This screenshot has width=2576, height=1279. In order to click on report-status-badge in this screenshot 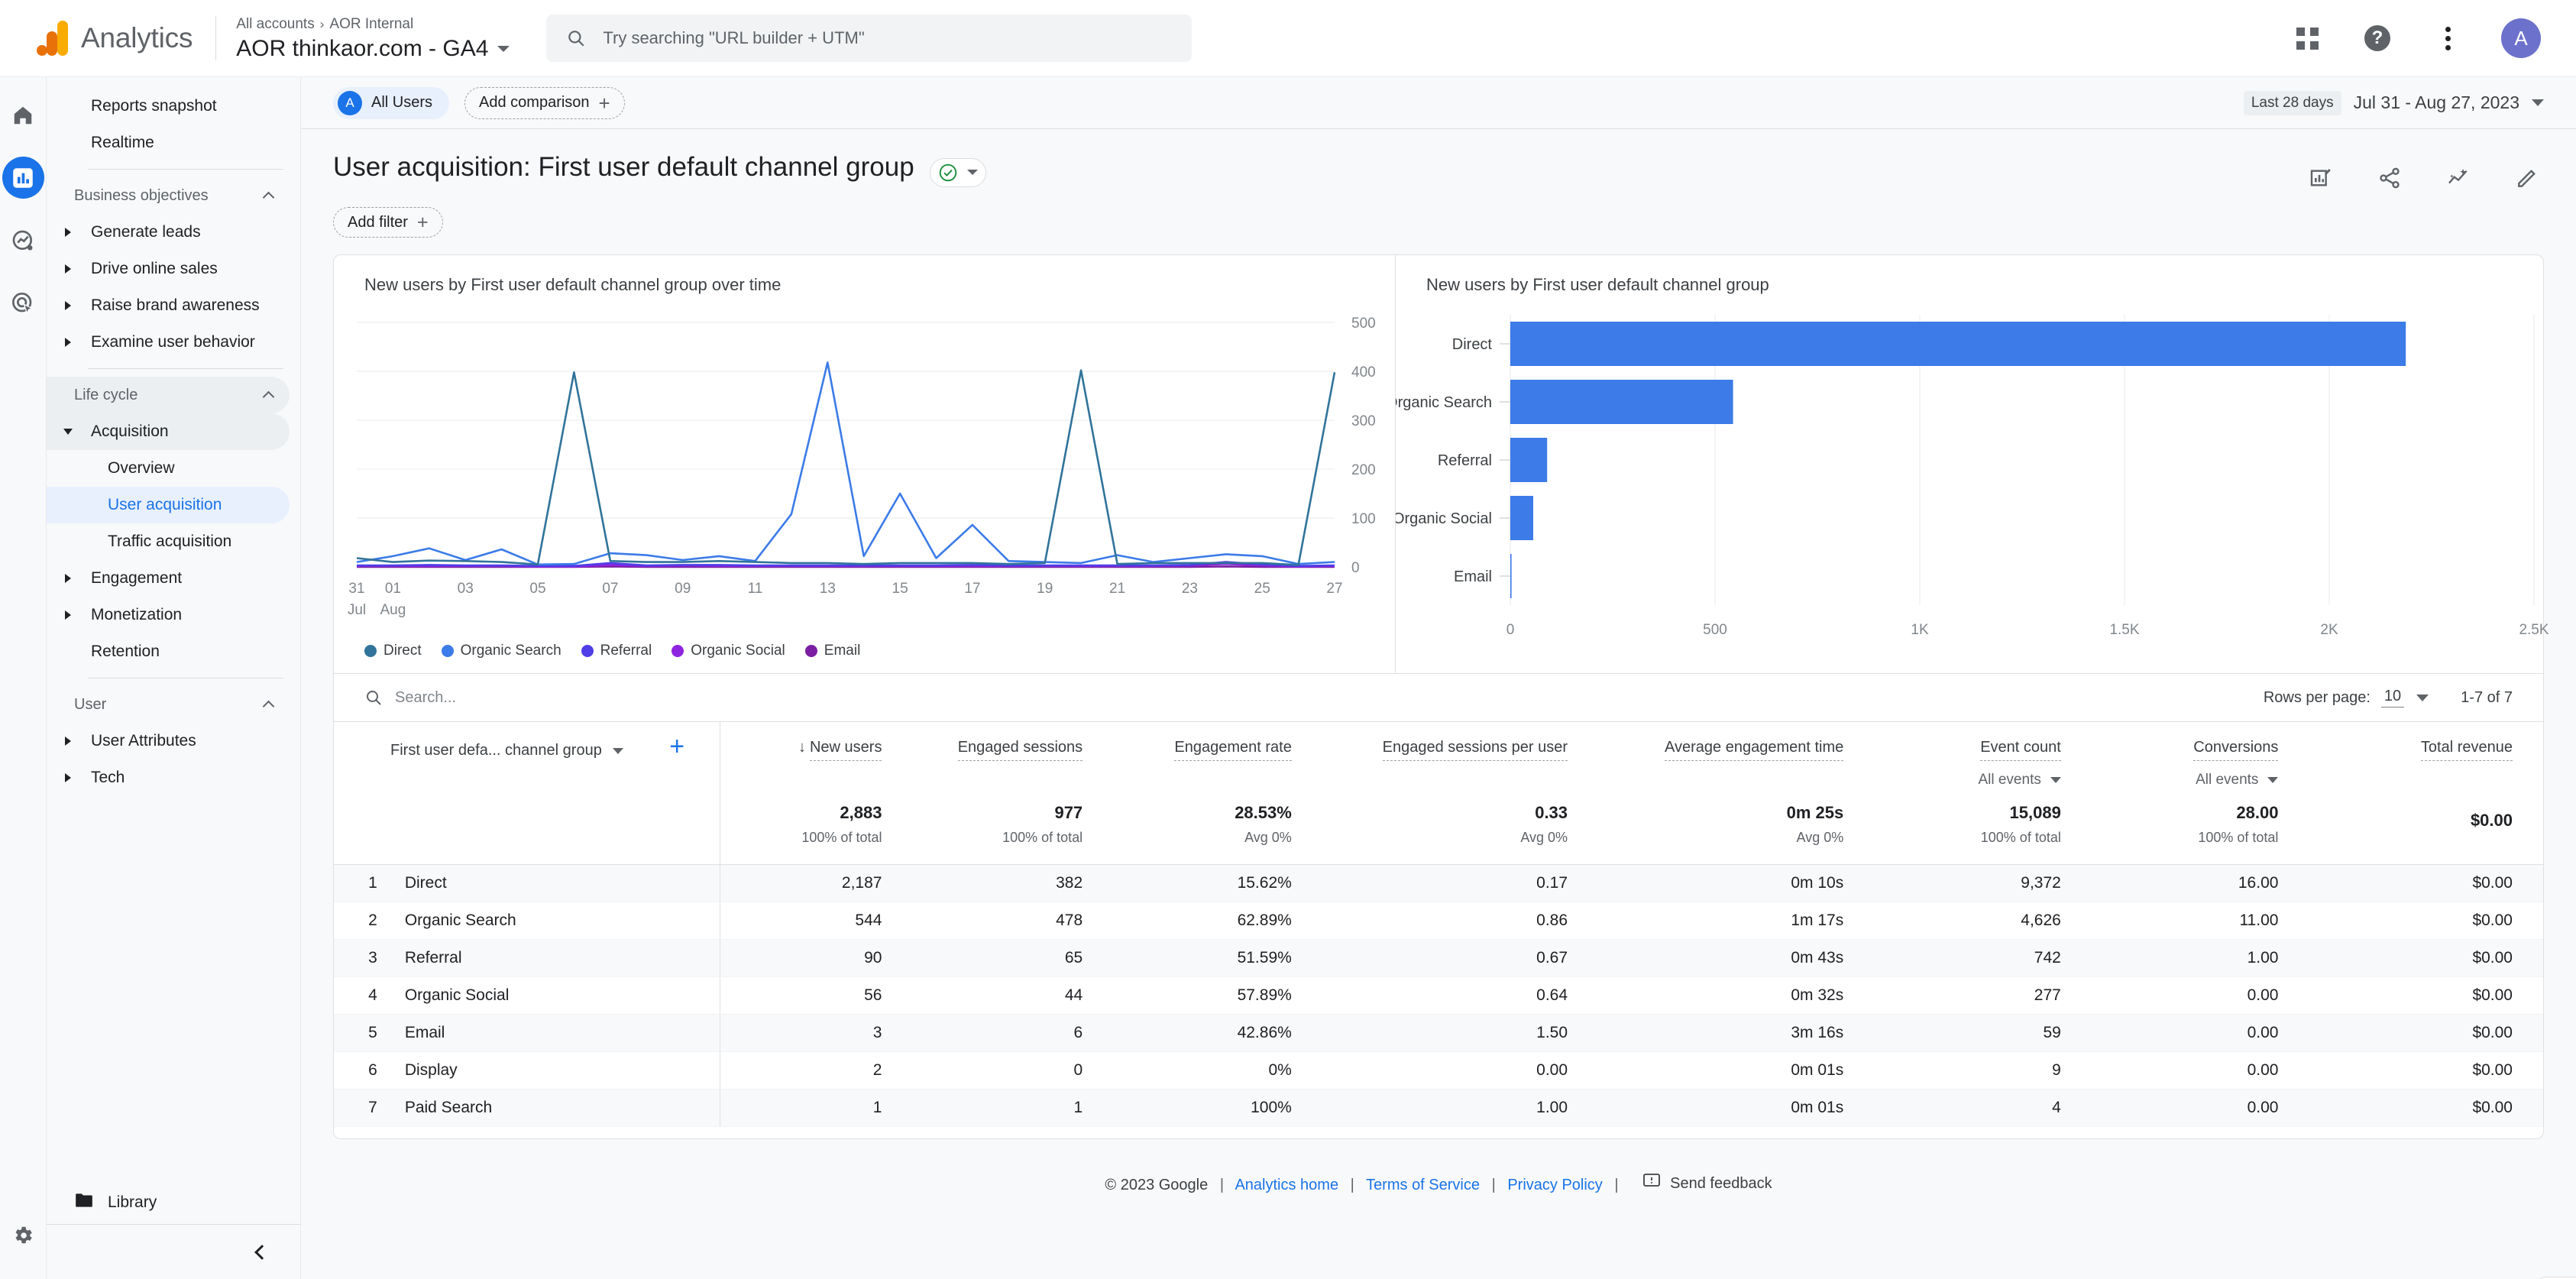, I will do `click(958, 172)`.